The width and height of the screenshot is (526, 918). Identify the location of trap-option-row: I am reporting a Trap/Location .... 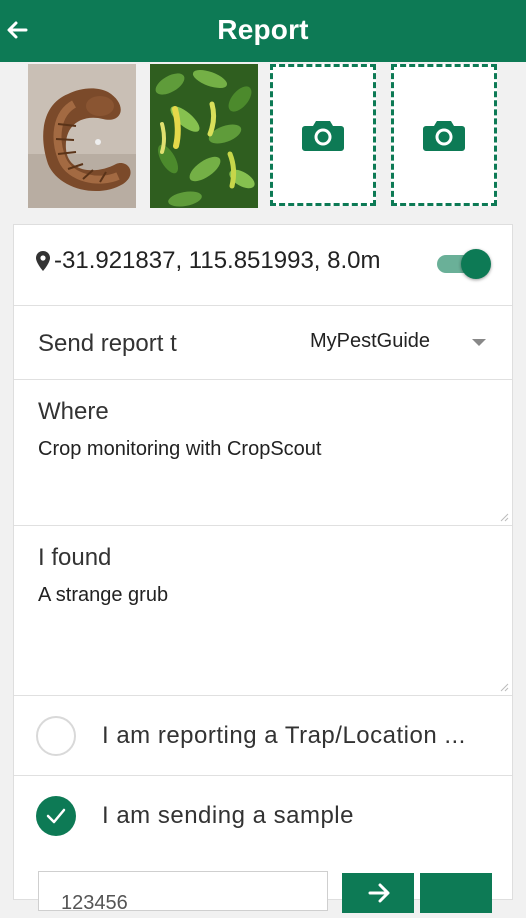
(263, 736).